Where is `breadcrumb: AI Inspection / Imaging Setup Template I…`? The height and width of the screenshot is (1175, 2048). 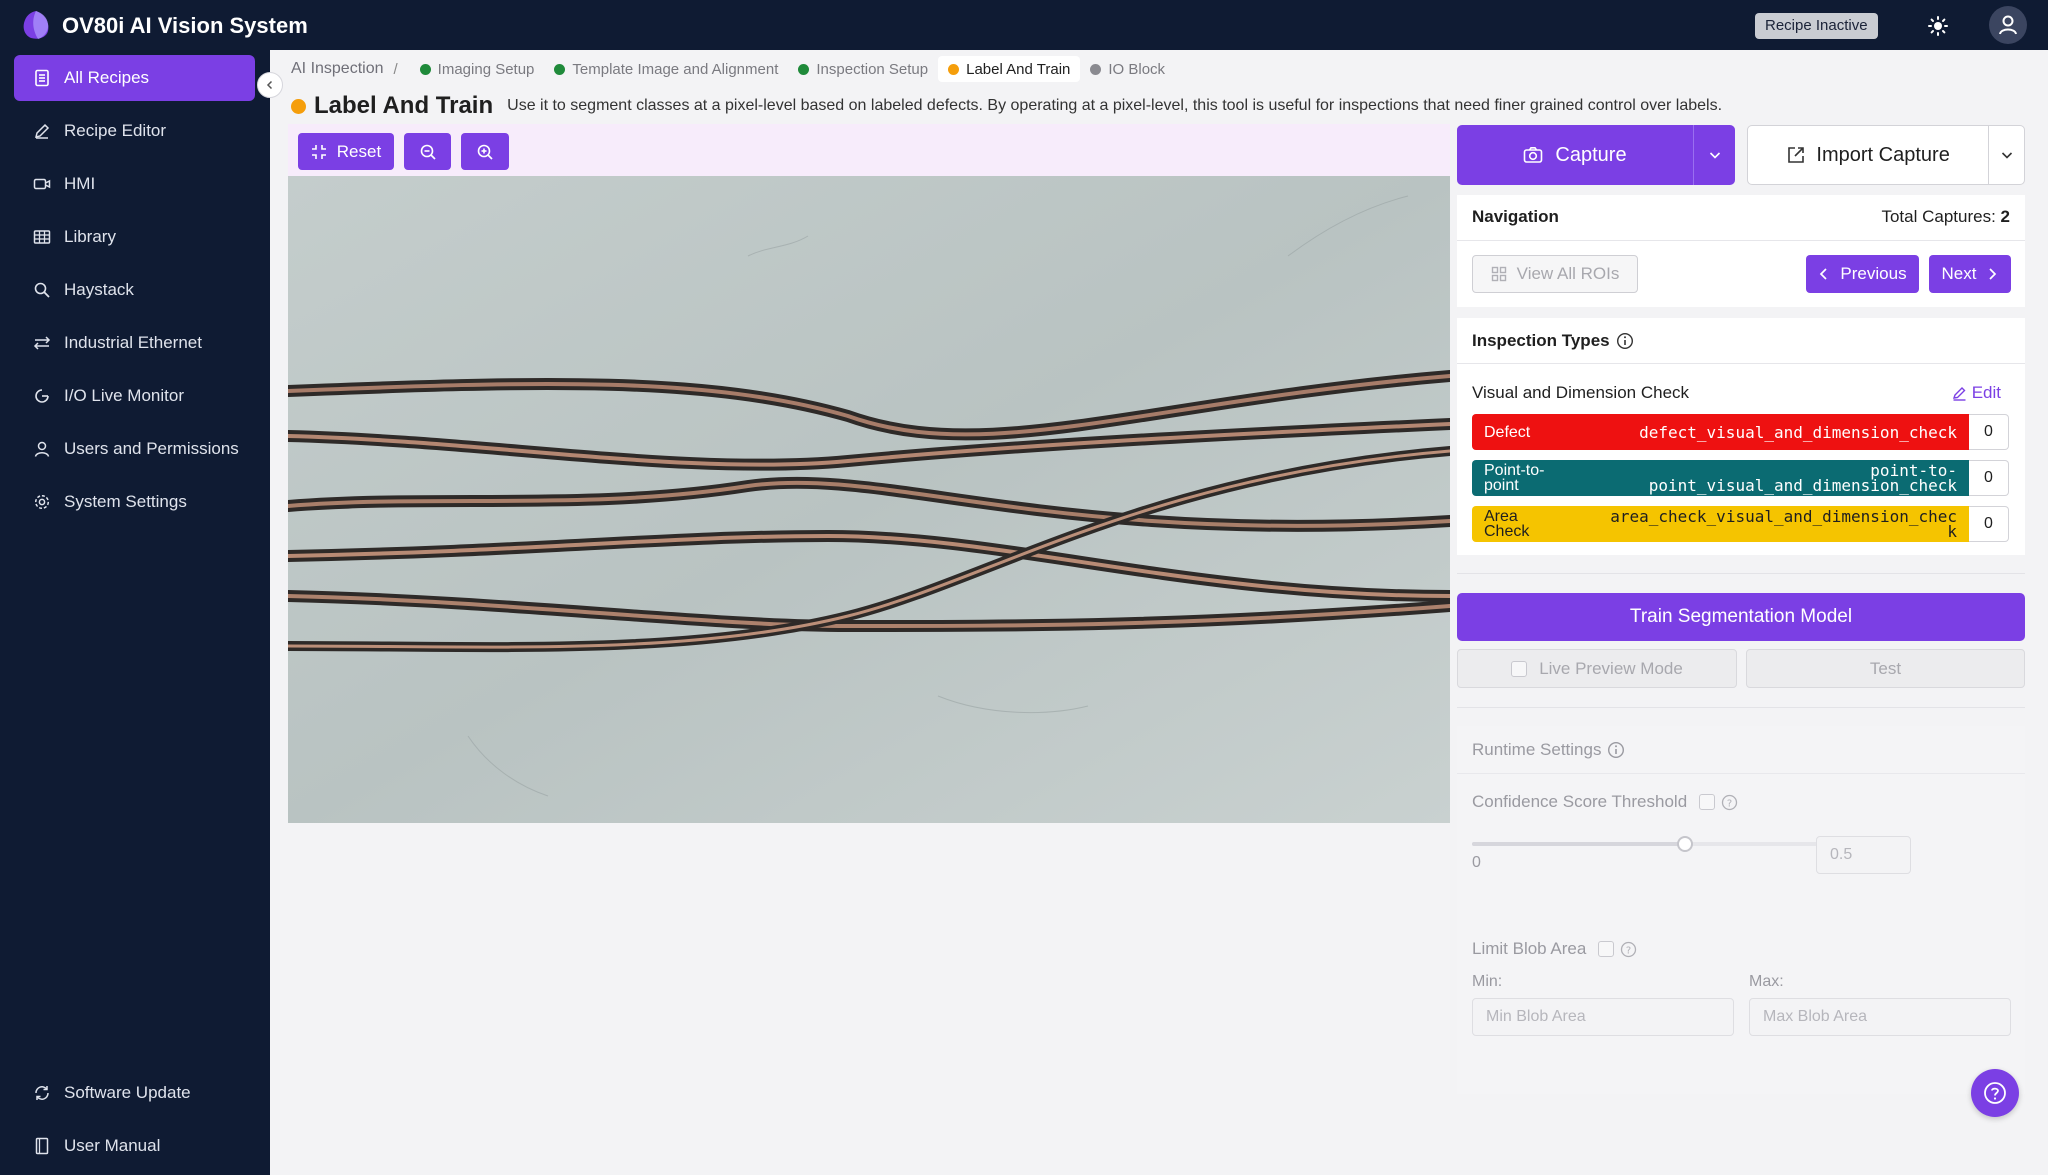 breadcrumb: AI Inspection / Imaging Setup Template I… is located at coordinates (733, 69).